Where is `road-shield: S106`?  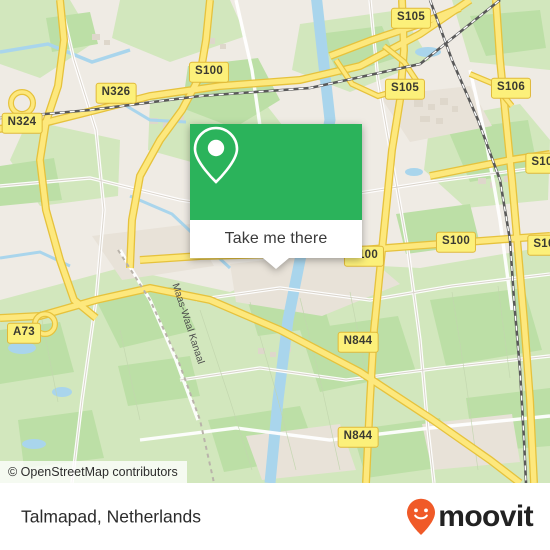 road-shield: S106 is located at coordinates (511, 88).